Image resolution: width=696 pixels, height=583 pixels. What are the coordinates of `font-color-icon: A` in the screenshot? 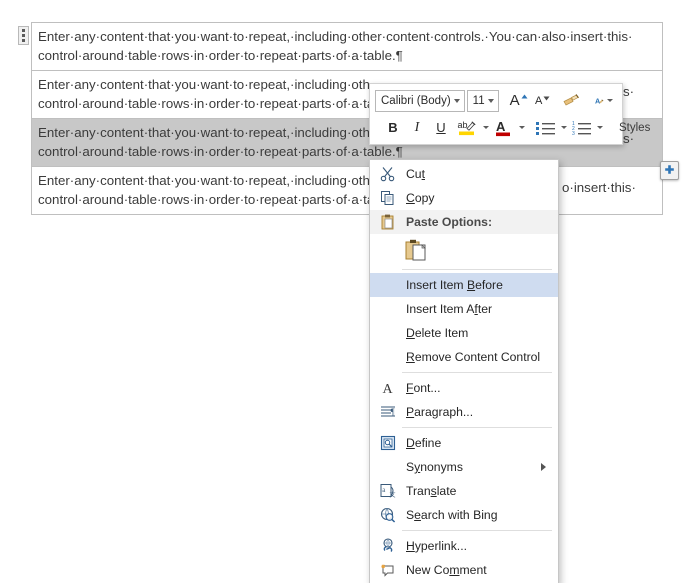 It's located at (503, 128).